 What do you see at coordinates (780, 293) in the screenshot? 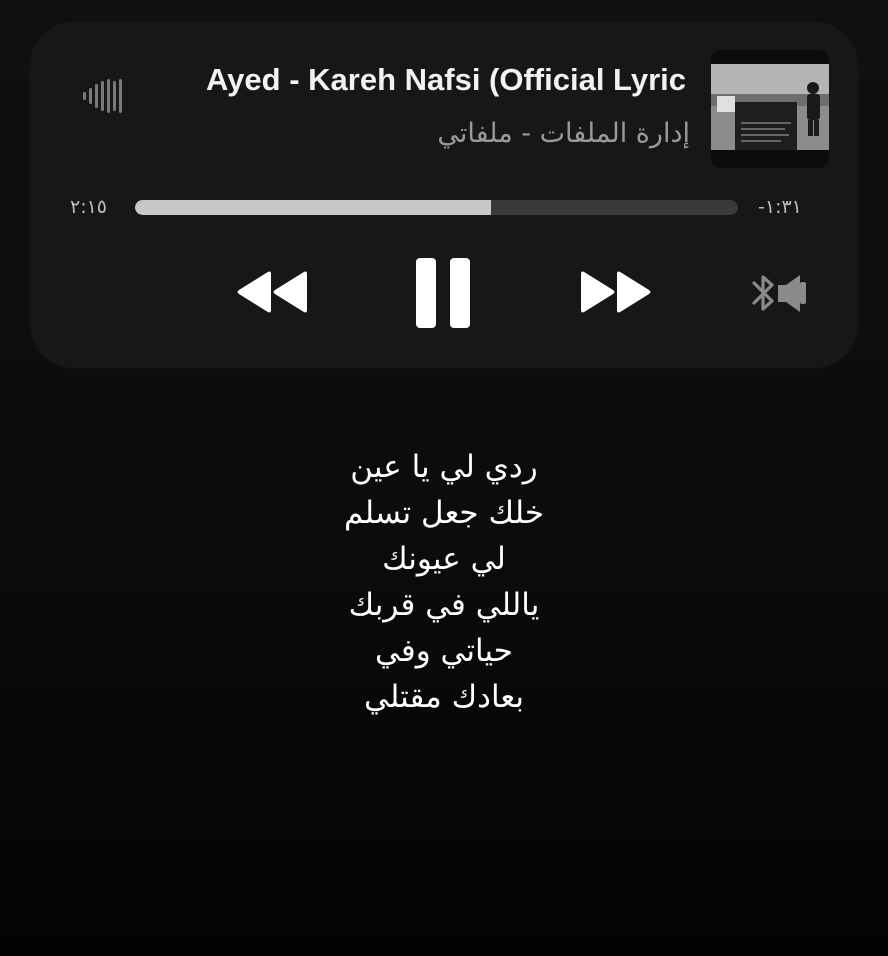
I see `bluetooth-speaker-icon` at bounding box center [780, 293].